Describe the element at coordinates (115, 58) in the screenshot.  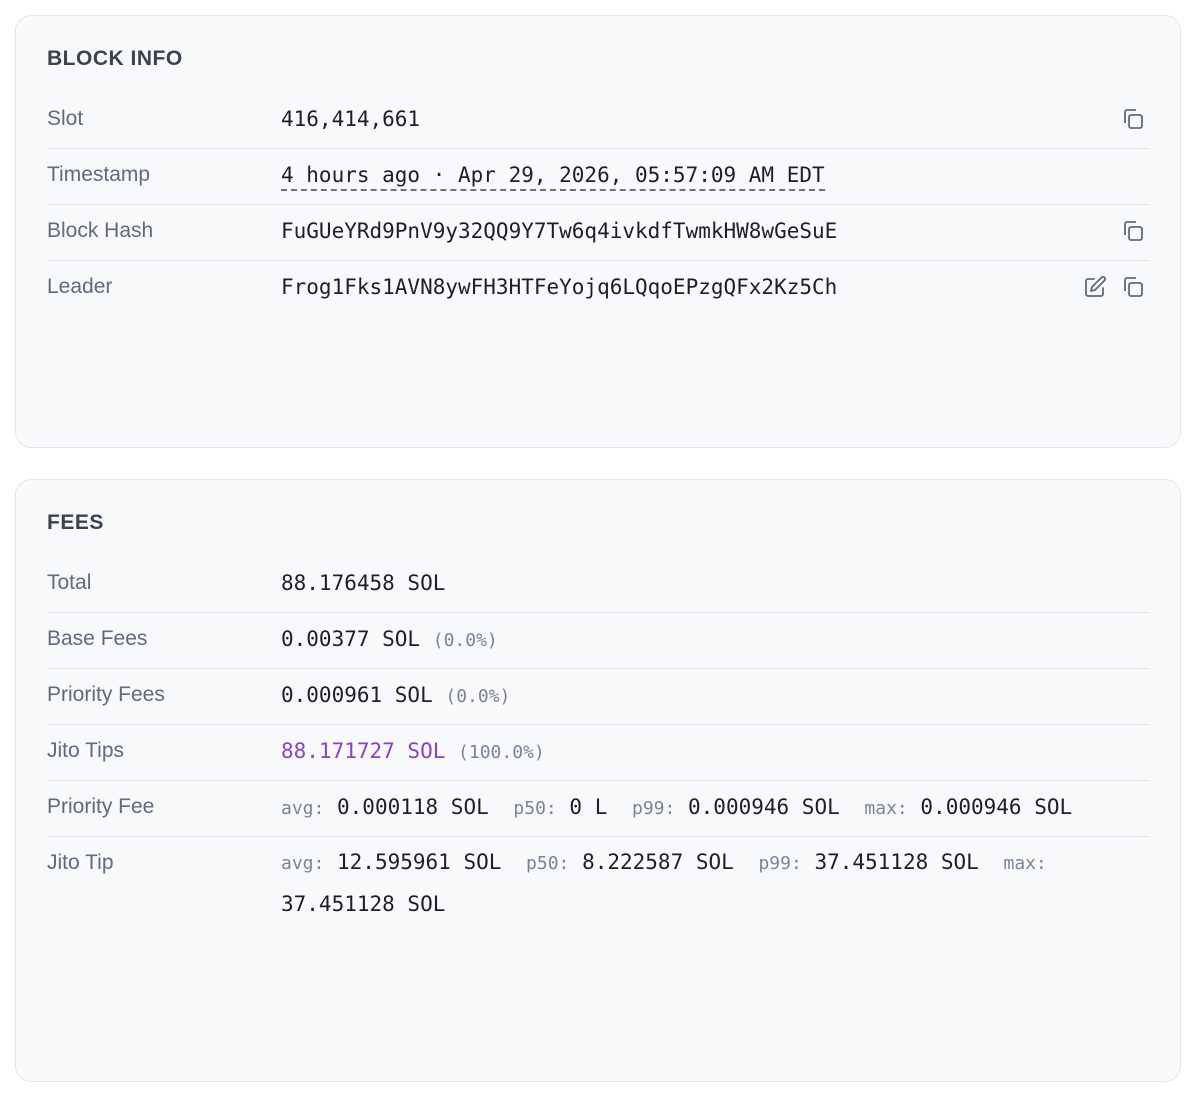
I see `block-info-title: BLOCK INFO` at that location.